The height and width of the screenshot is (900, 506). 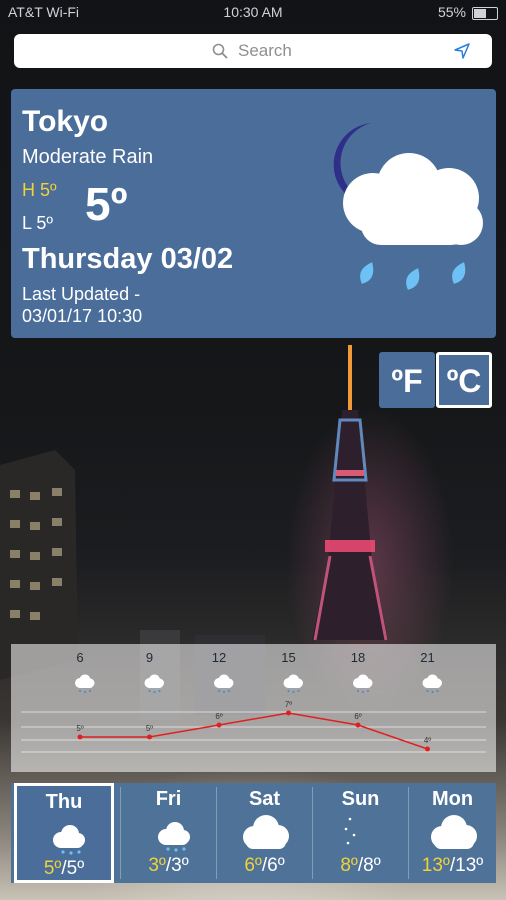 What do you see at coordinates (358, 657) in the screenshot?
I see `hour-label: 18` at bounding box center [358, 657].